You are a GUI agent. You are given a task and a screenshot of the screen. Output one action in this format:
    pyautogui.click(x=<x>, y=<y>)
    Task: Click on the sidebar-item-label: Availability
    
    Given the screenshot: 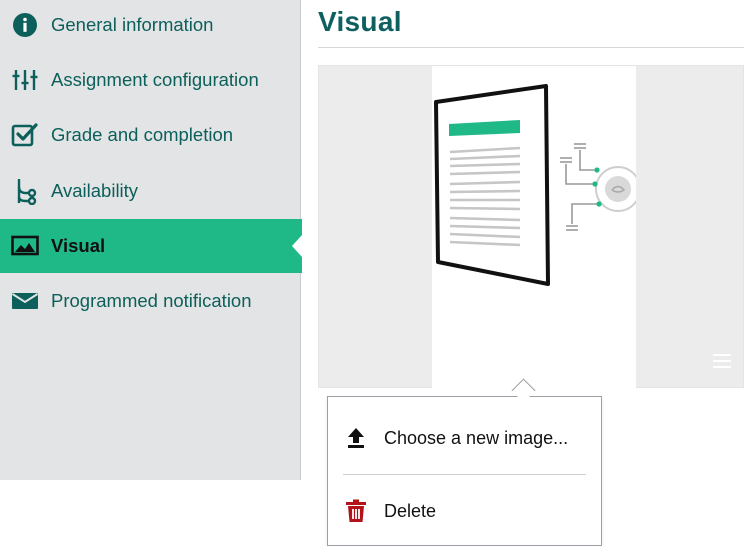 What is the action you would take?
    pyautogui.click(x=95, y=190)
    